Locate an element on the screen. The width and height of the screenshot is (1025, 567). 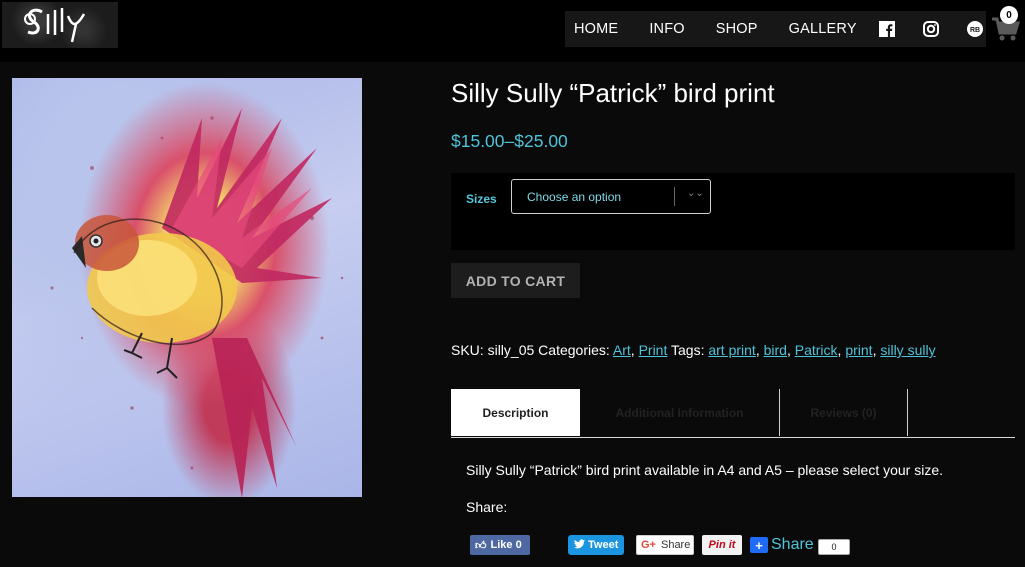
redbubble-icon: RB is located at coordinates (974, 29).